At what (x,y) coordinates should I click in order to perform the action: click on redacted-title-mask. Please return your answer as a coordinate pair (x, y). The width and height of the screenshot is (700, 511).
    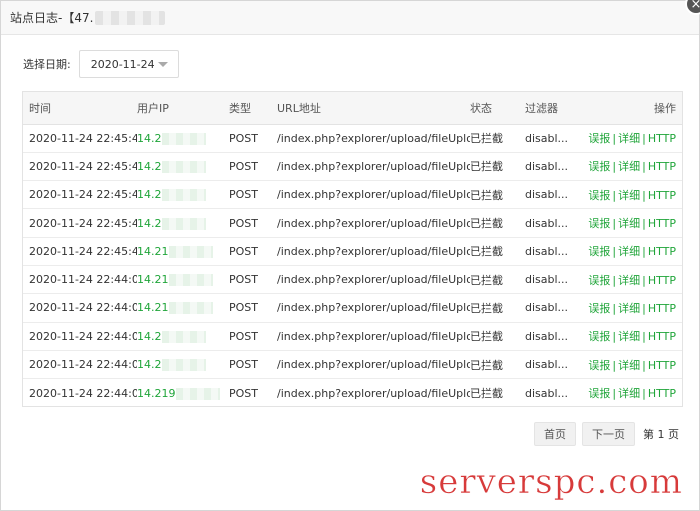
    Looking at the image, I should click on (130, 17).